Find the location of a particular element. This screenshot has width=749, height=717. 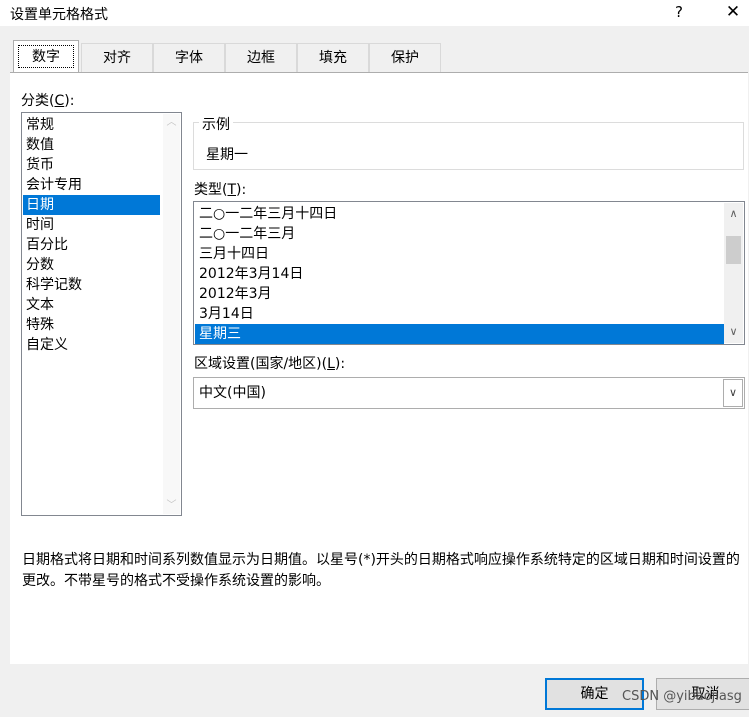

category-item: 百分比 is located at coordinates (91, 245).